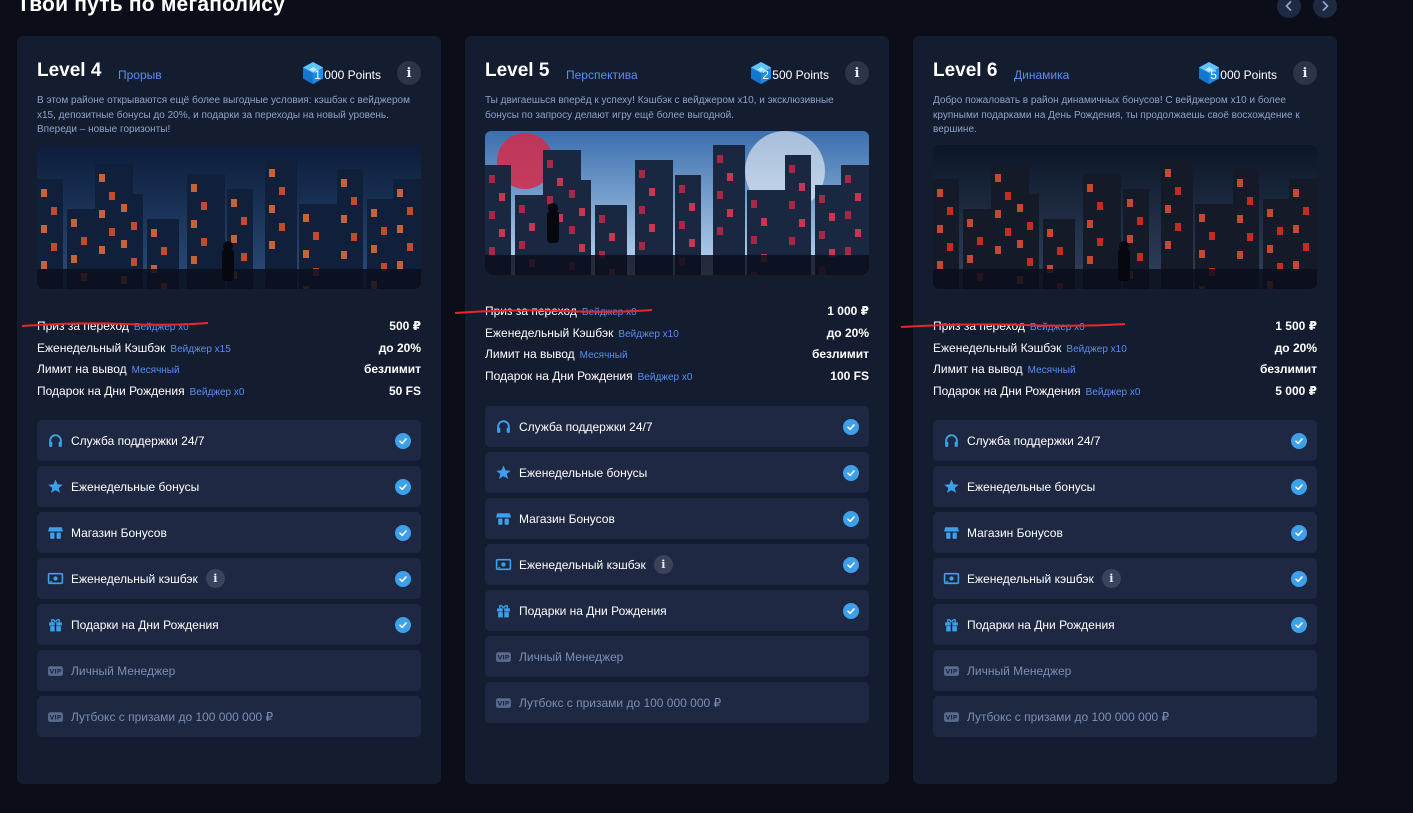 The height and width of the screenshot is (813, 1413). Describe the element at coordinates (229, 73) in the screenshot. I see `card-header: Level 4 Прорыв 1 000 Points i` at that location.